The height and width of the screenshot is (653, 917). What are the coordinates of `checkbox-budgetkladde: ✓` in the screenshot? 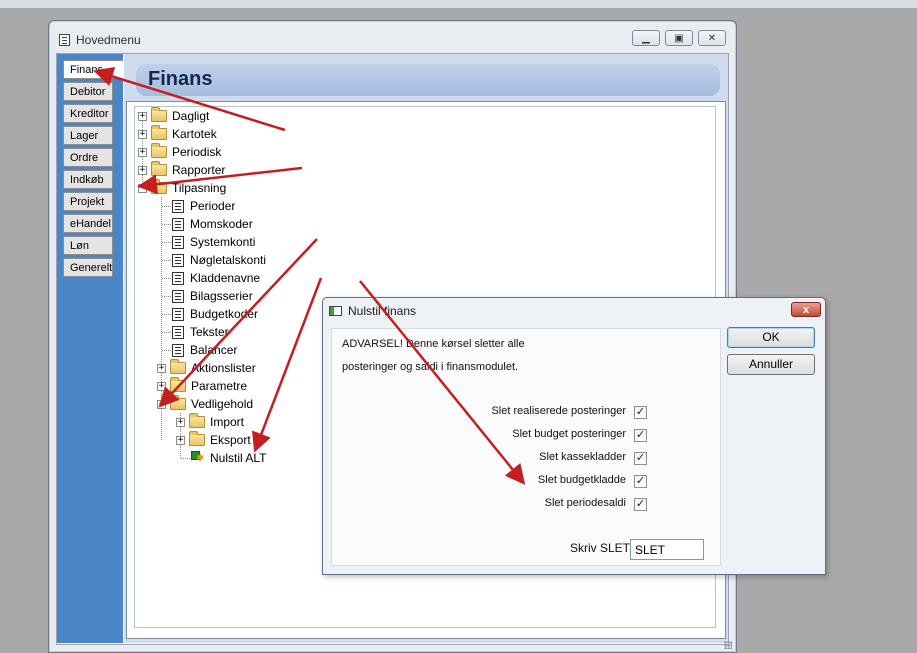 It's located at (640, 481).